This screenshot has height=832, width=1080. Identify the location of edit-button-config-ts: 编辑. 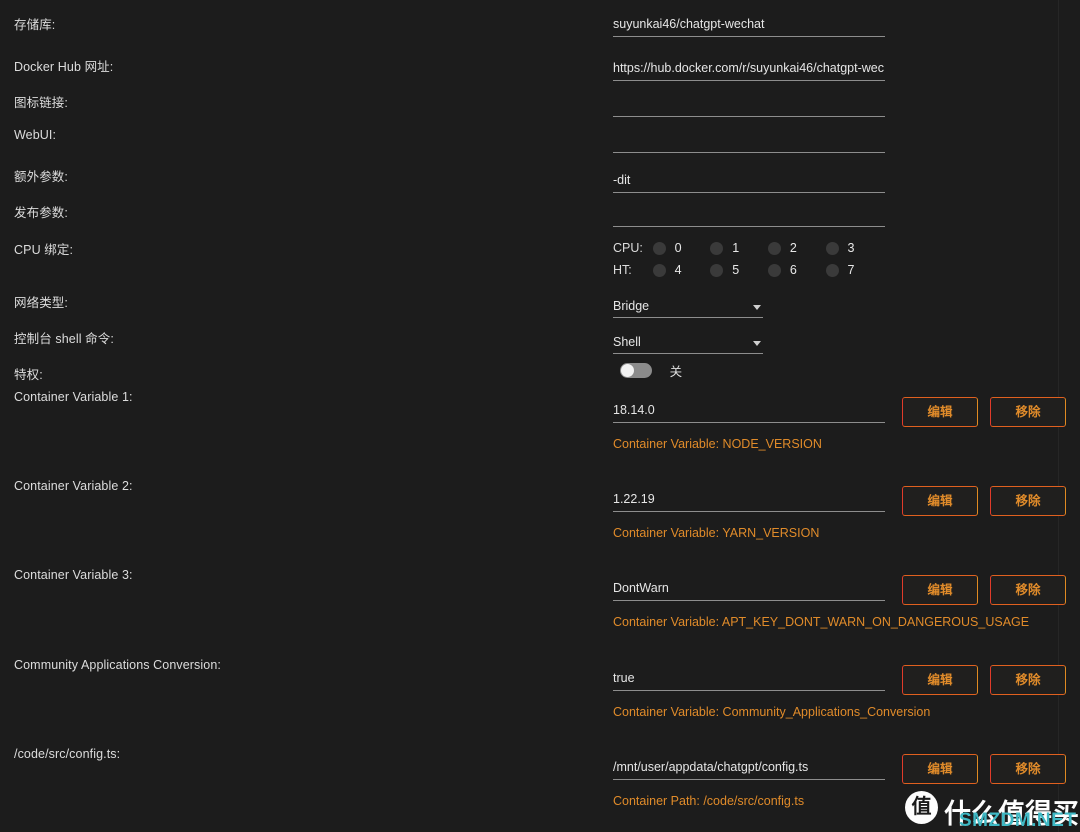
(940, 769).